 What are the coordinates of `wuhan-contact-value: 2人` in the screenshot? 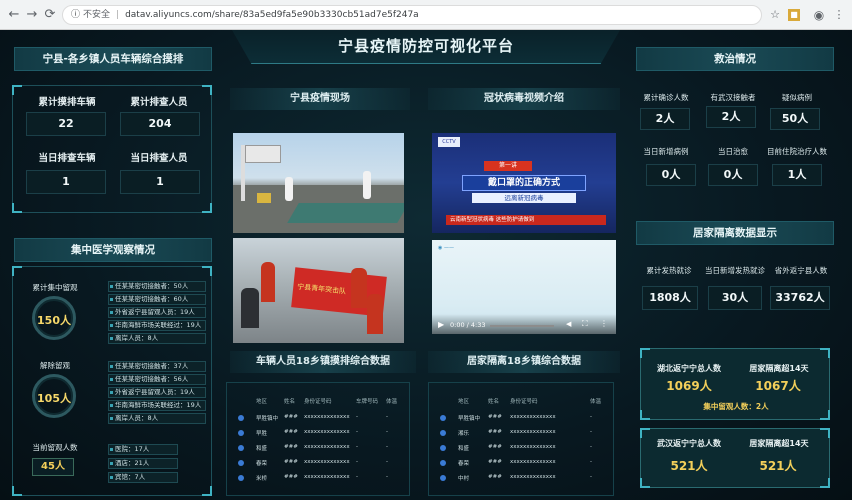 It's located at (731, 117).